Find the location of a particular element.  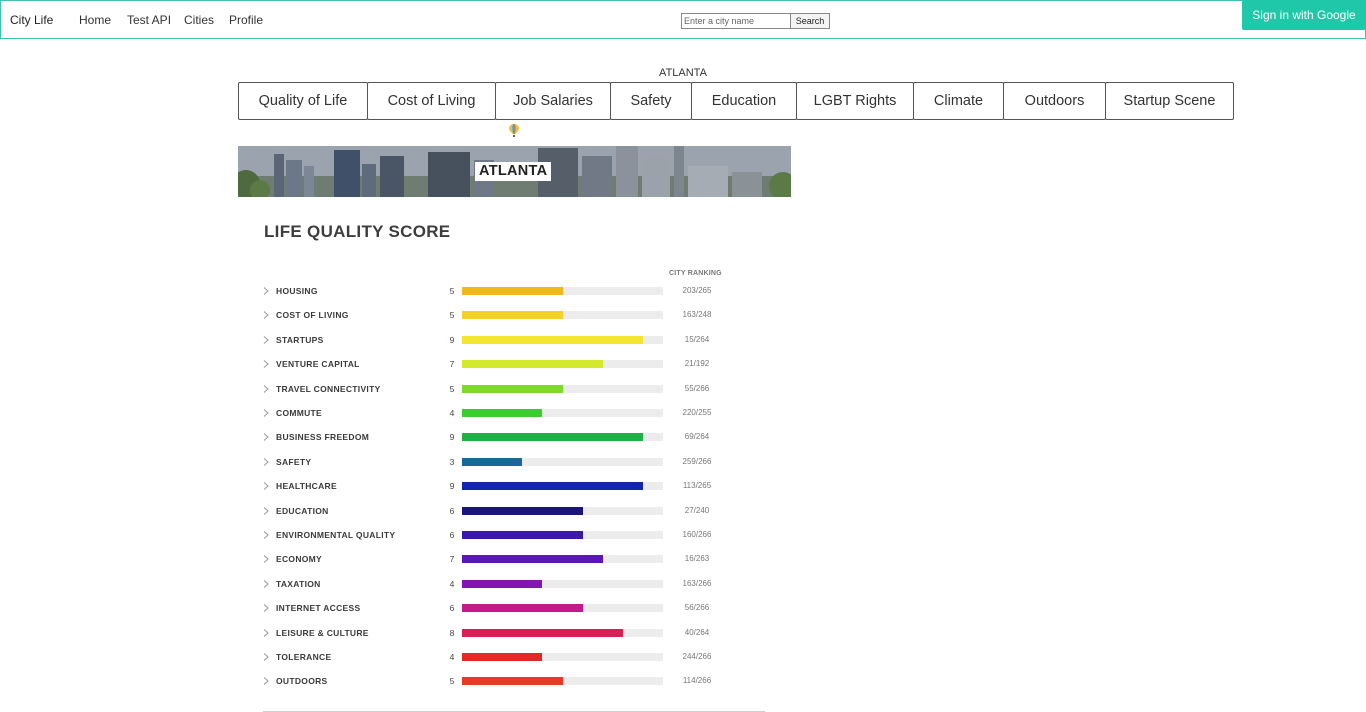

score-category-label: COST OF LIVING is located at coordinates (312, 315).